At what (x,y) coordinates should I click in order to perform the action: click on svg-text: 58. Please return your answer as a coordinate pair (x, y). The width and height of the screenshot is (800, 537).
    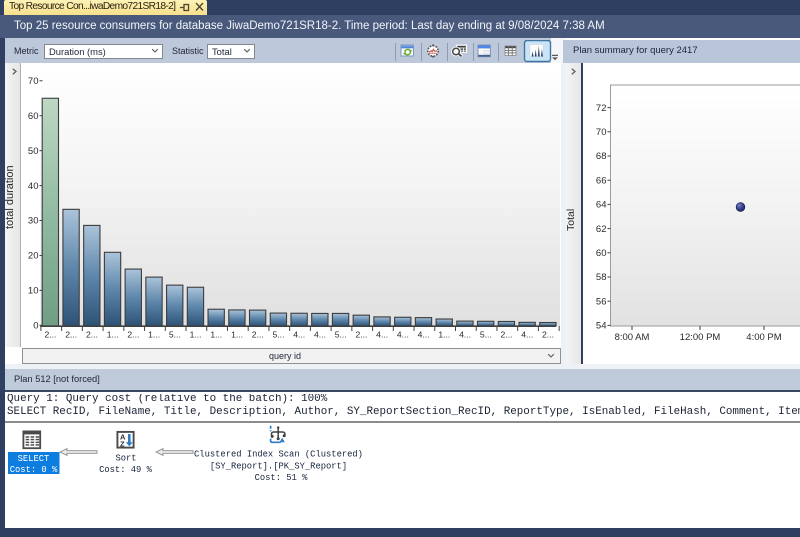
    Looking at the image, I should click on (601, 277).